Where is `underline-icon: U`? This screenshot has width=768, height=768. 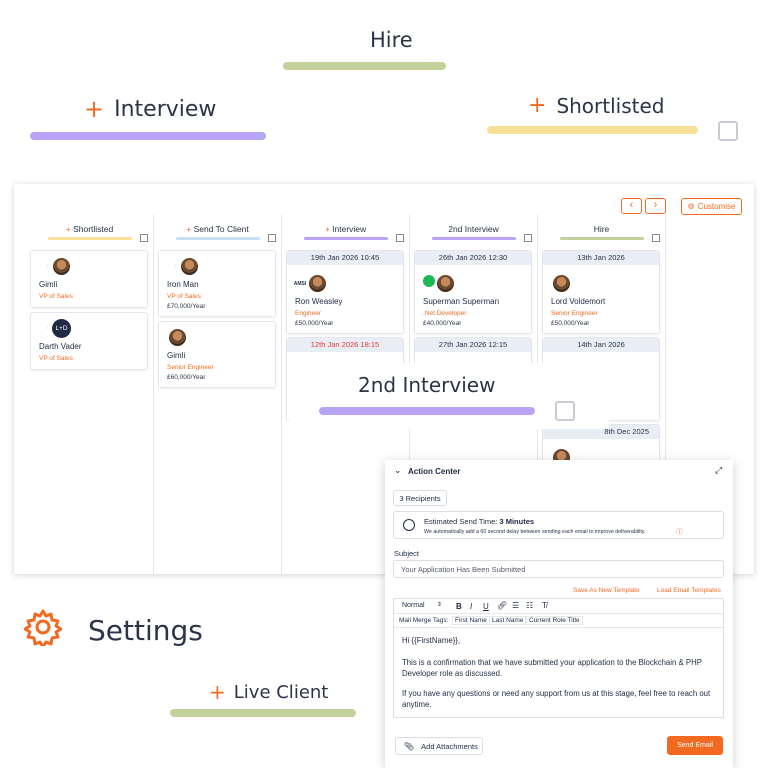 underline-icon: U is located at coordinates (486, 606).